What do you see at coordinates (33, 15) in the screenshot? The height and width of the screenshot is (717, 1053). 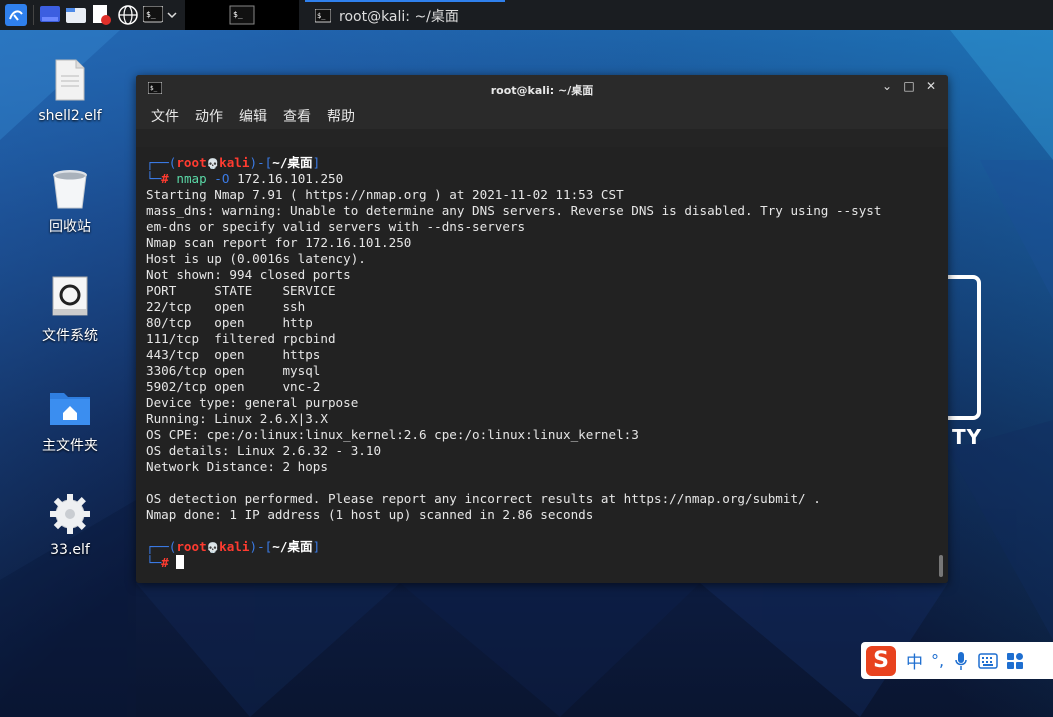 I see `taskbar-separator` at bounding box center [33, 15].